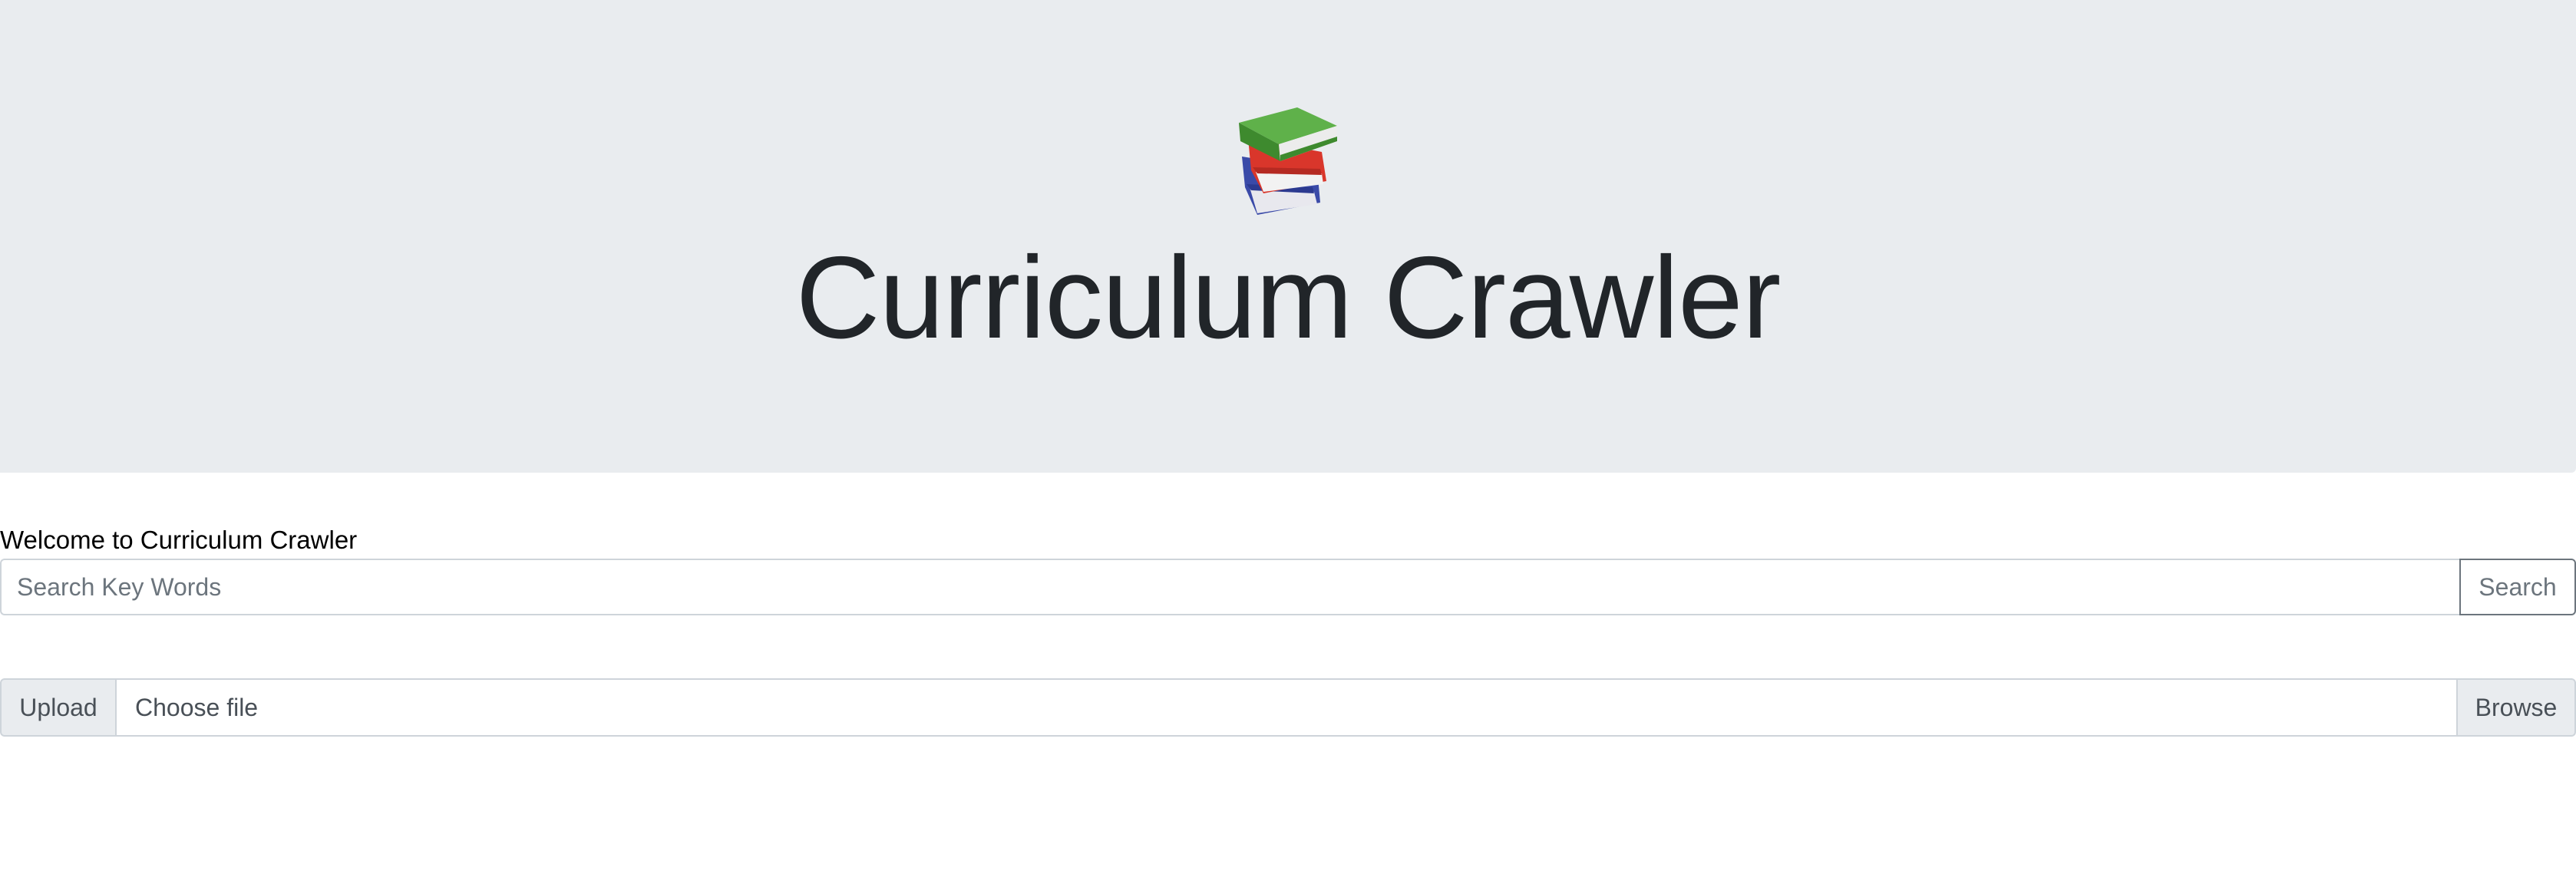 The image size is (2576, 887). I want to click on search-input, so click(1229, 587).